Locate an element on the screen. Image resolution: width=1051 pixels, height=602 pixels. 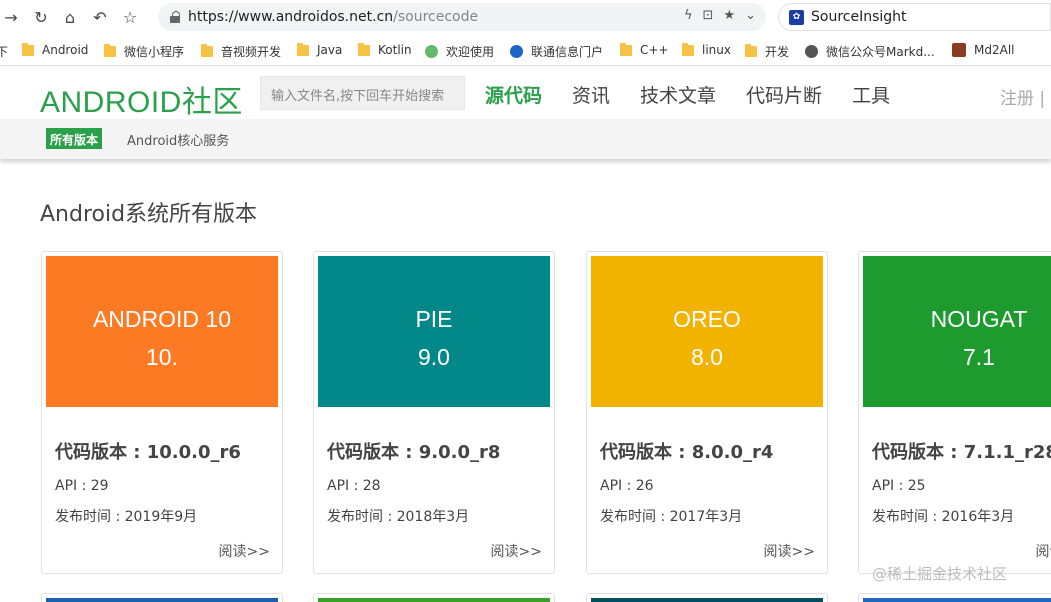
forward-arrow-icon: → is located at coordinates (11, 17).